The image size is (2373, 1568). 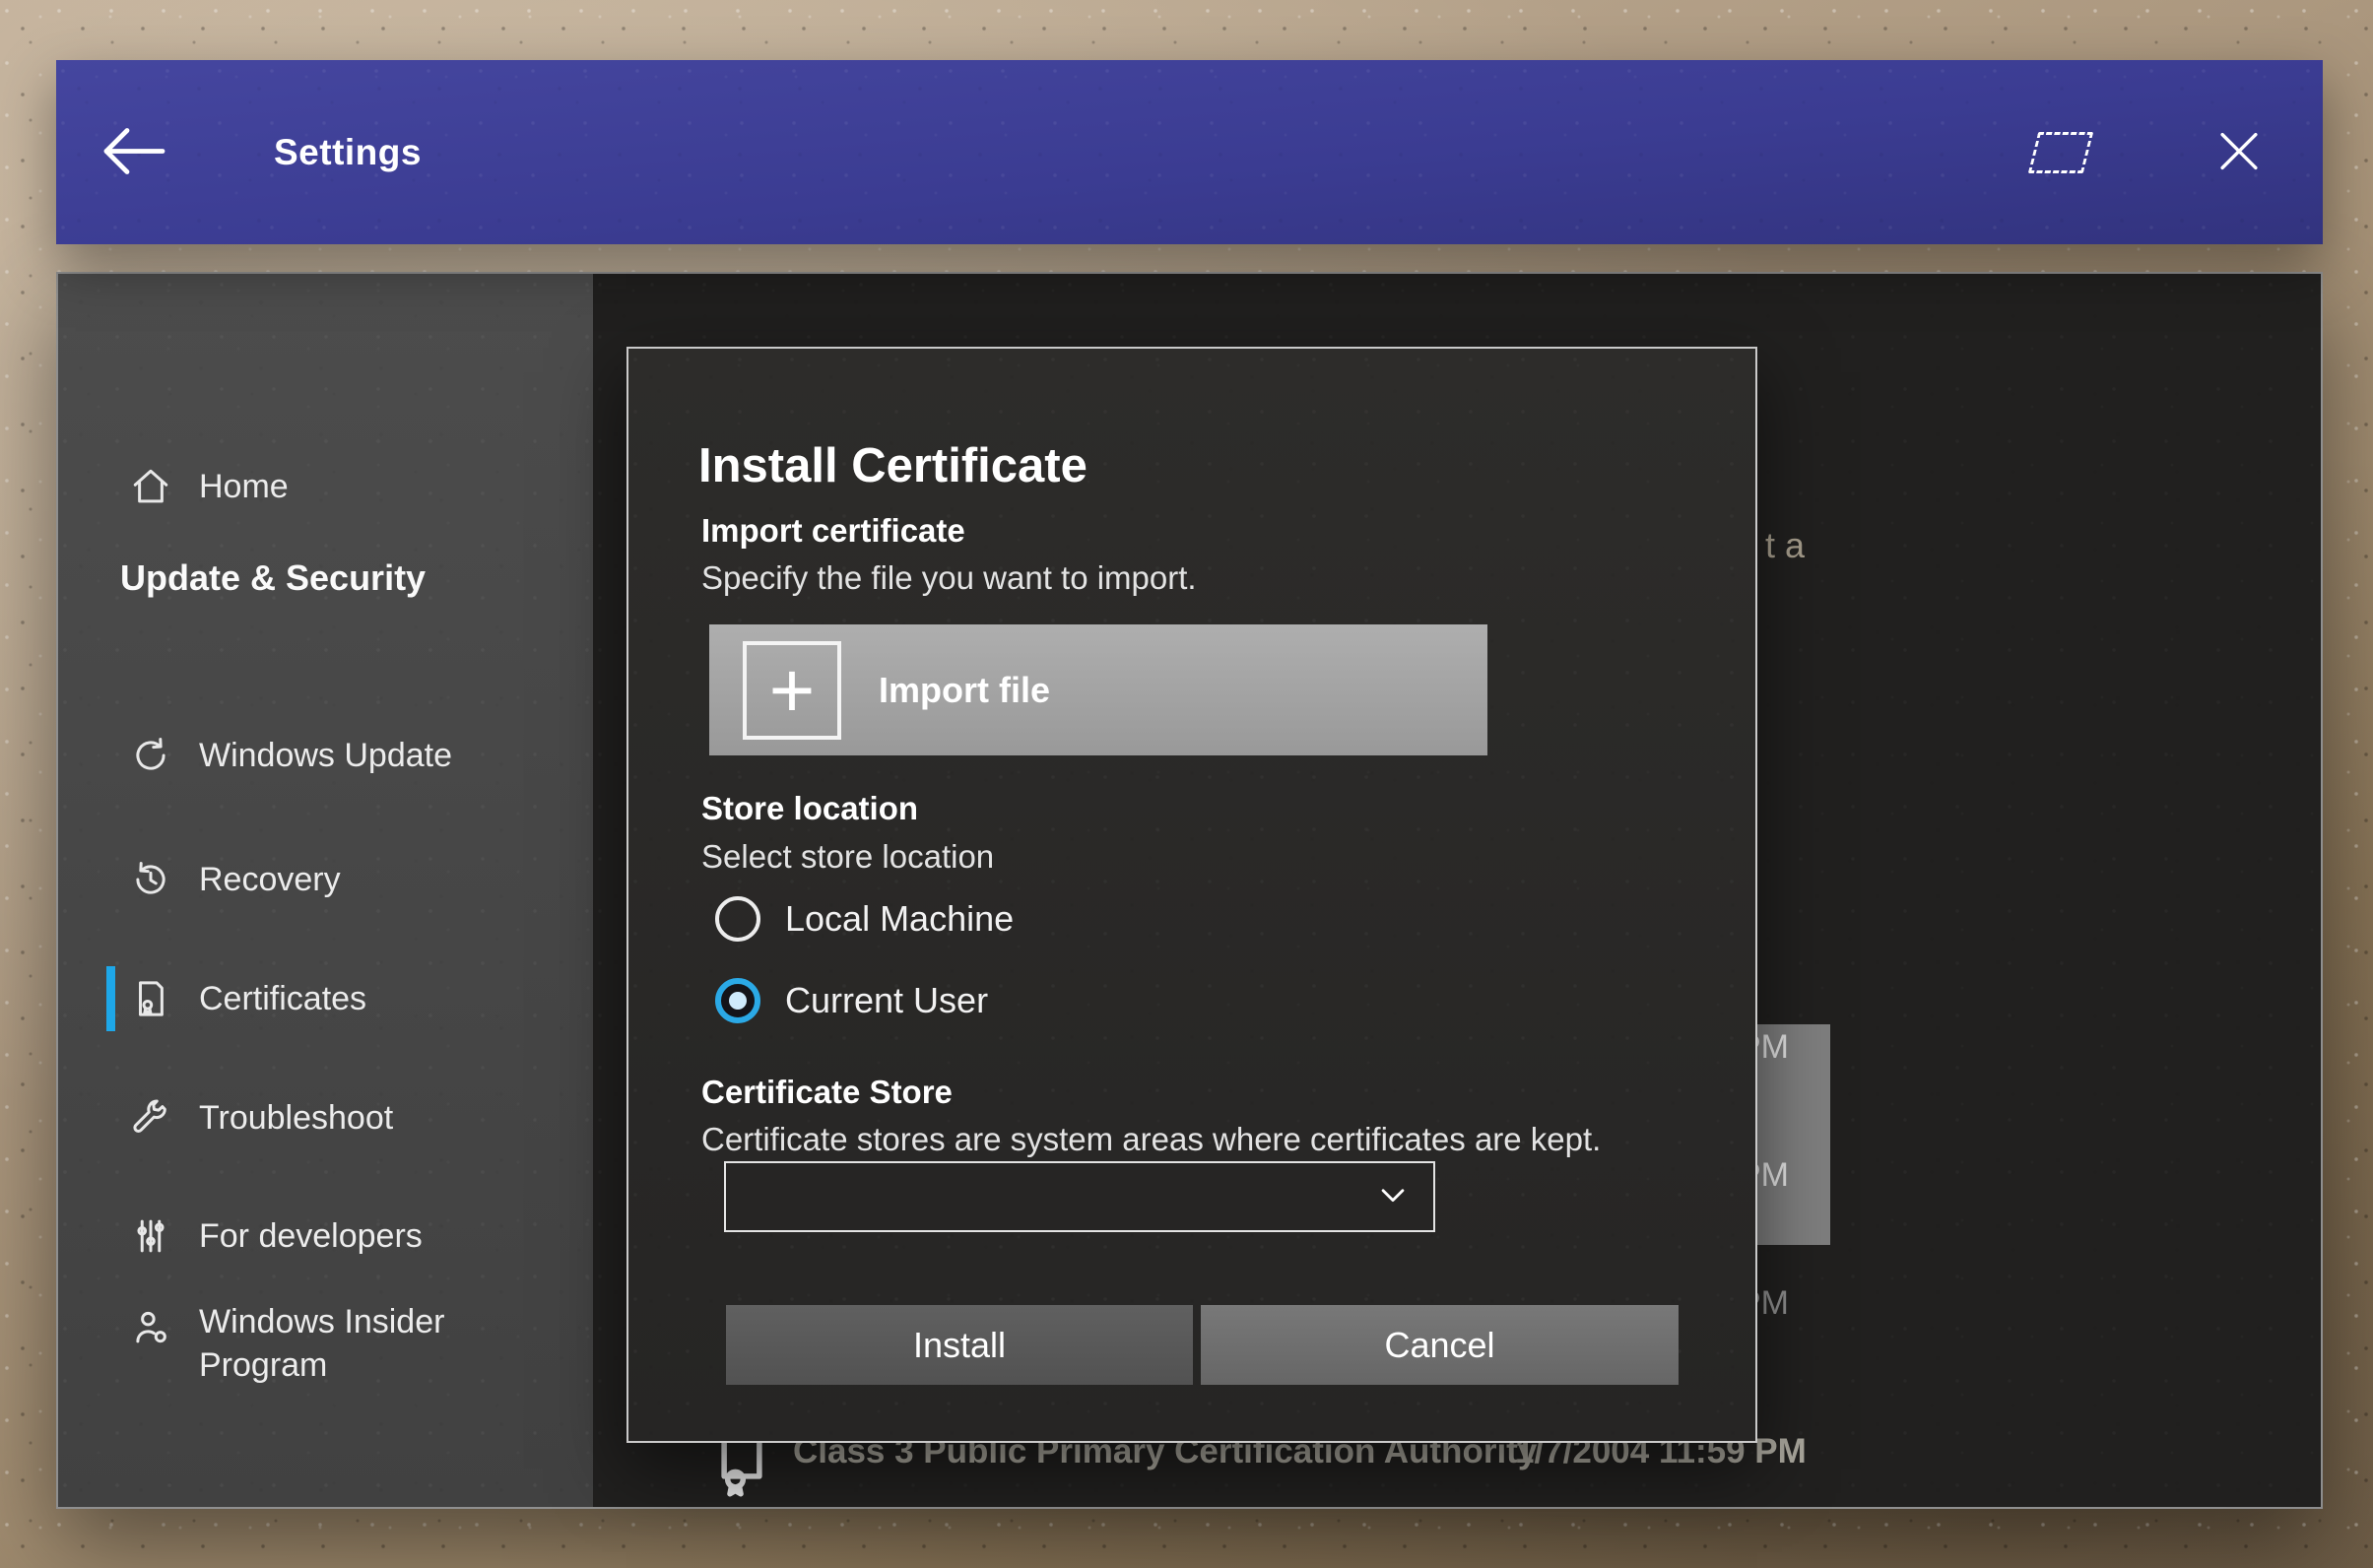 What do you see at coordinates (150, 755) in the screenshot?
I see `sync-icon` at bounding box center [150, 755].